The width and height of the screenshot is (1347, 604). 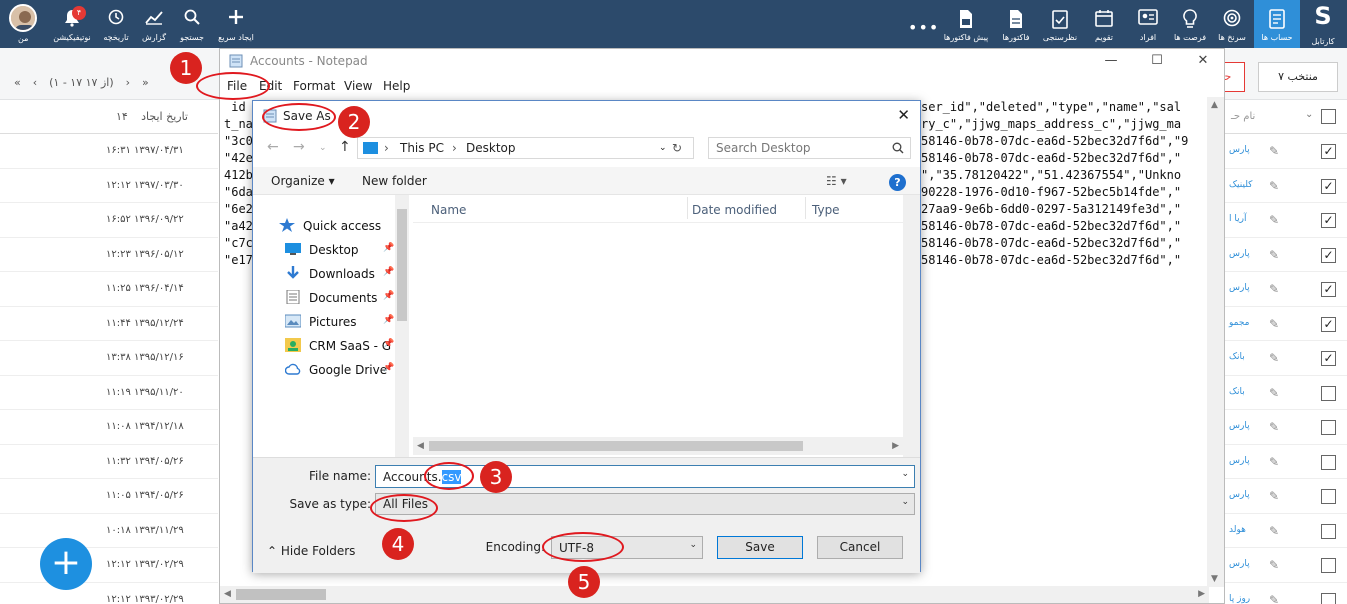 I want to click on nav-item-downloads: Downloads 📌, so click(x=346, y=274).